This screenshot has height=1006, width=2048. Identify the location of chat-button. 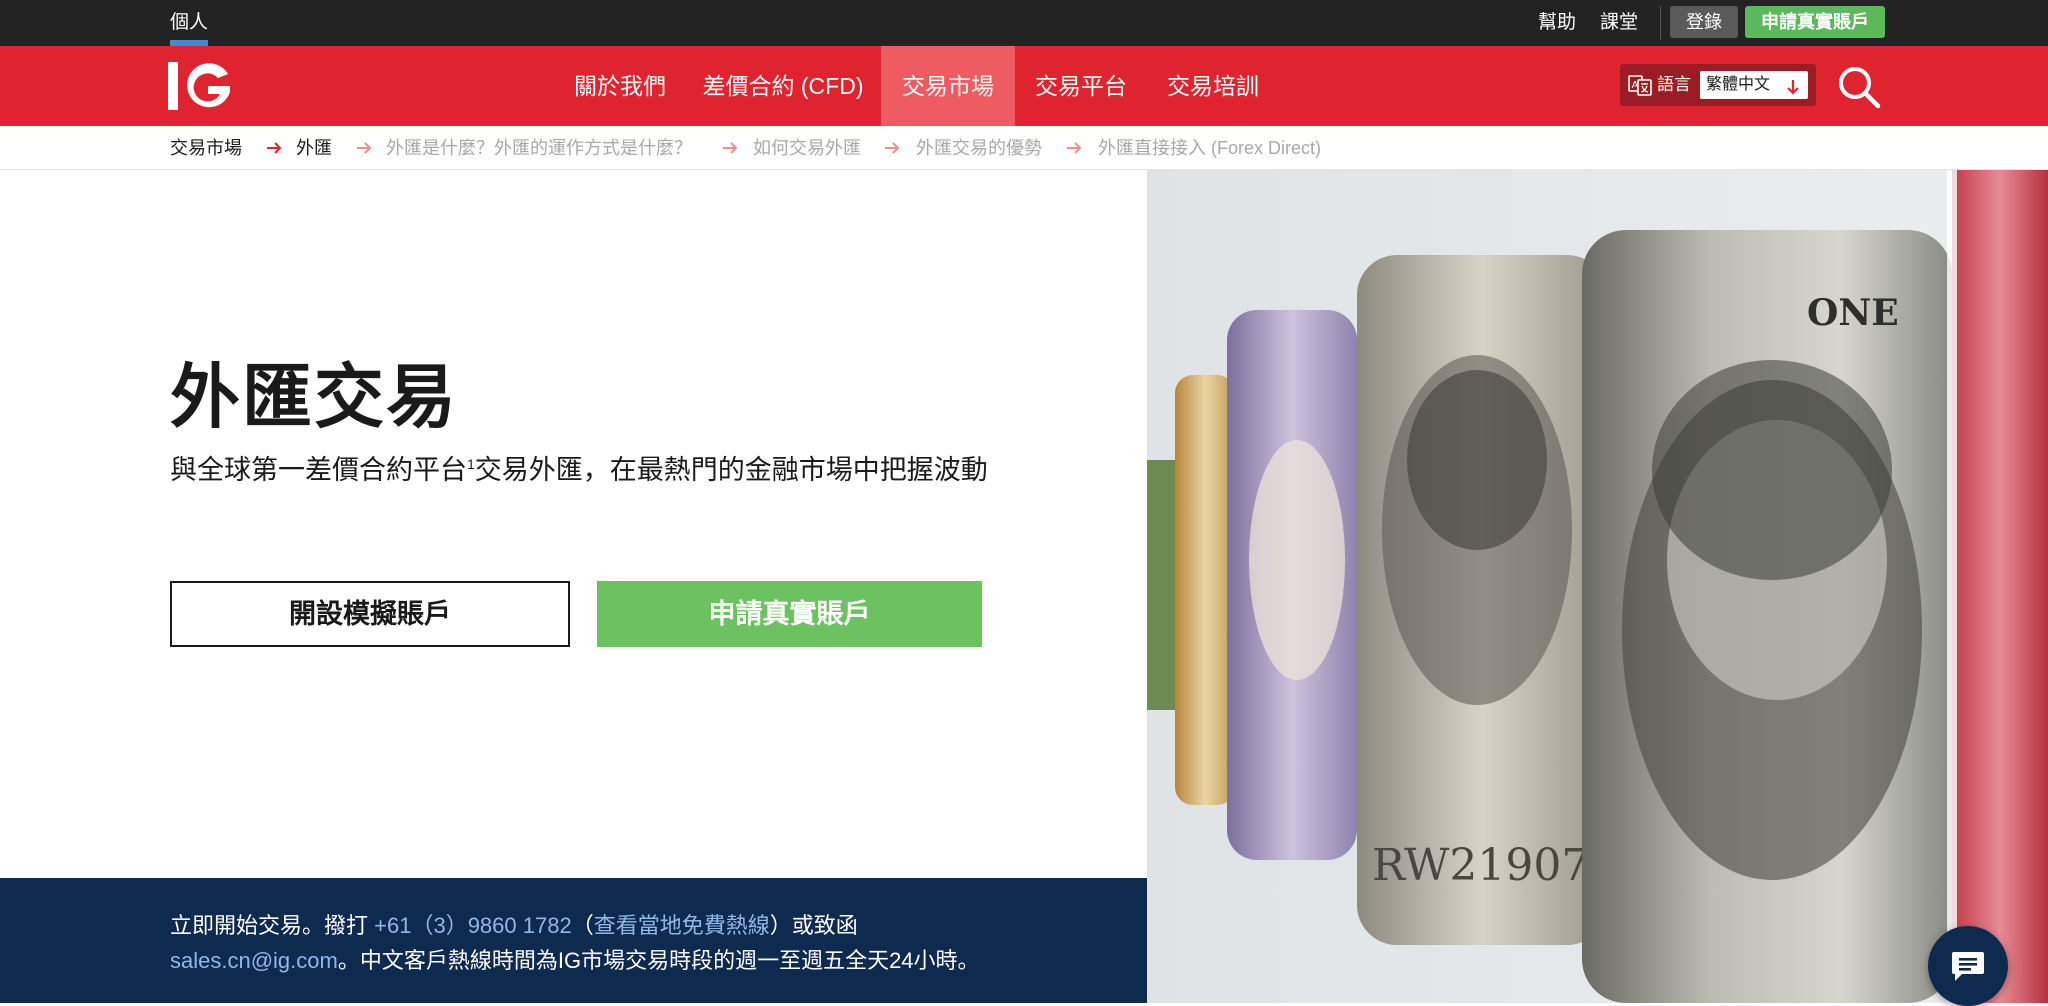
(1968, 966).